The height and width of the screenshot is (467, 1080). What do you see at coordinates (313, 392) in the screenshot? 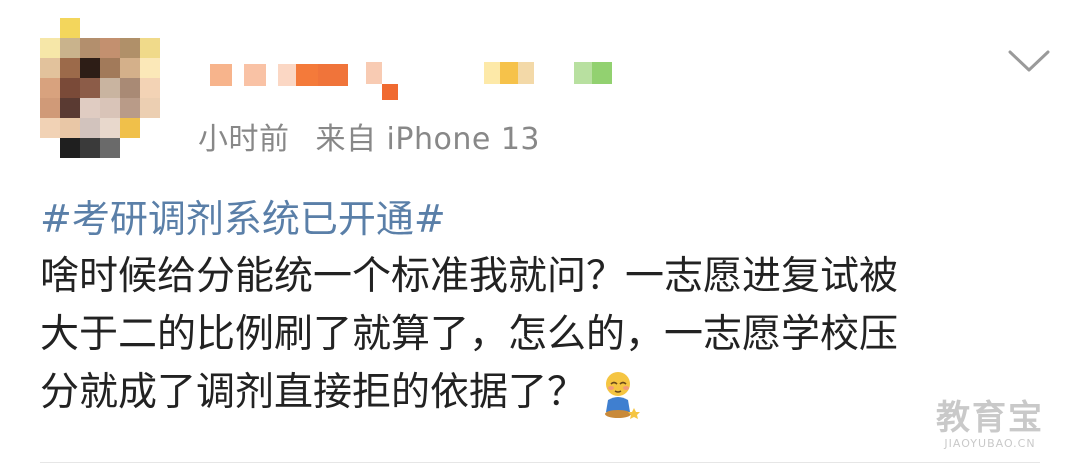
I see `content-line-3-text: 分就成了调剂直接拒的依据了？` at bounding box center [313, 392].